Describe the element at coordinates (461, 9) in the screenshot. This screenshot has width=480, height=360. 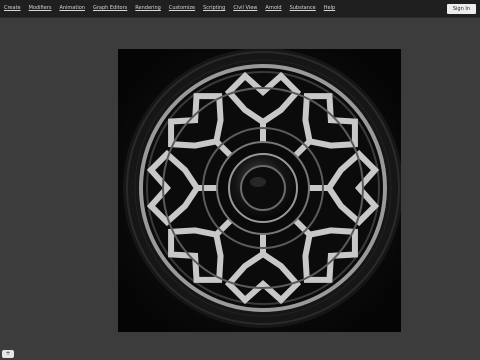
I see `sign-in-button: Sign In` at that location.